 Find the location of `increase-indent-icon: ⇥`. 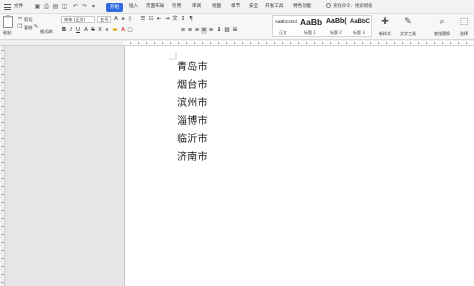

increase-indent-icon: ⇥ is located at coordinates (167, 19).